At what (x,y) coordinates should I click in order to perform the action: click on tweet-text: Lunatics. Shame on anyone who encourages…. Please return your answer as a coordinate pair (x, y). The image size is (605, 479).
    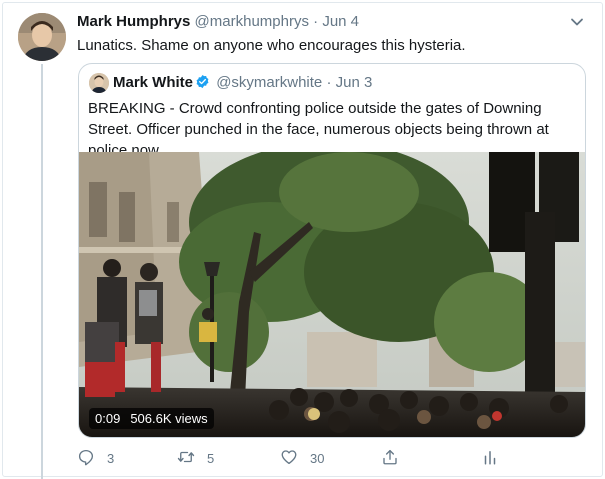
    Looking at the image, I should click on (271, 45).